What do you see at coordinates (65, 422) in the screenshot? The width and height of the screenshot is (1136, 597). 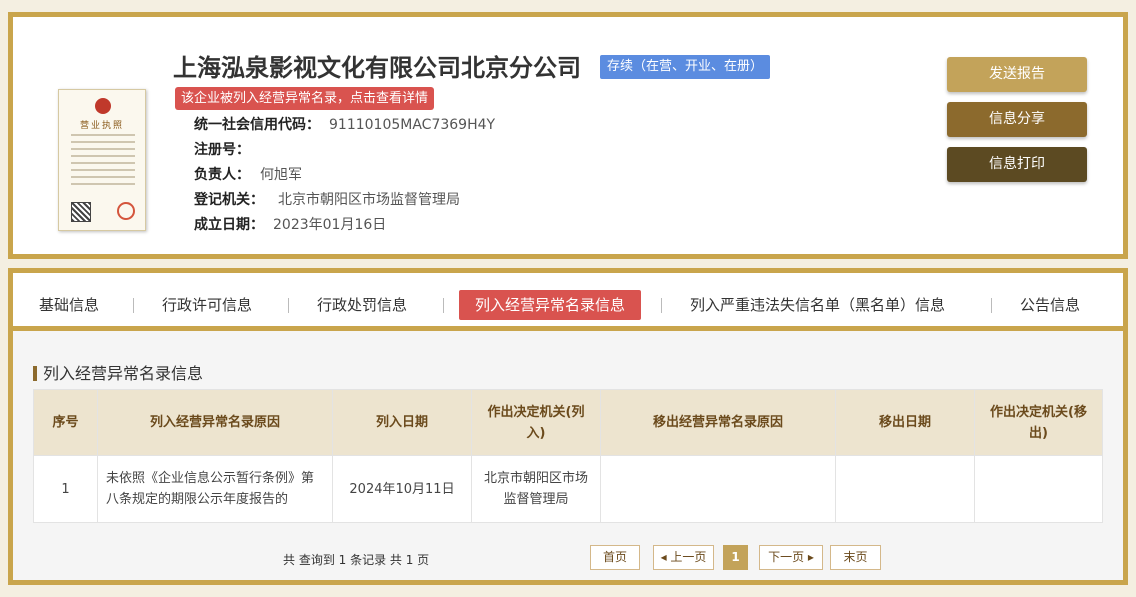 I see `column-header: 序号` at bounding box center [65, 422].